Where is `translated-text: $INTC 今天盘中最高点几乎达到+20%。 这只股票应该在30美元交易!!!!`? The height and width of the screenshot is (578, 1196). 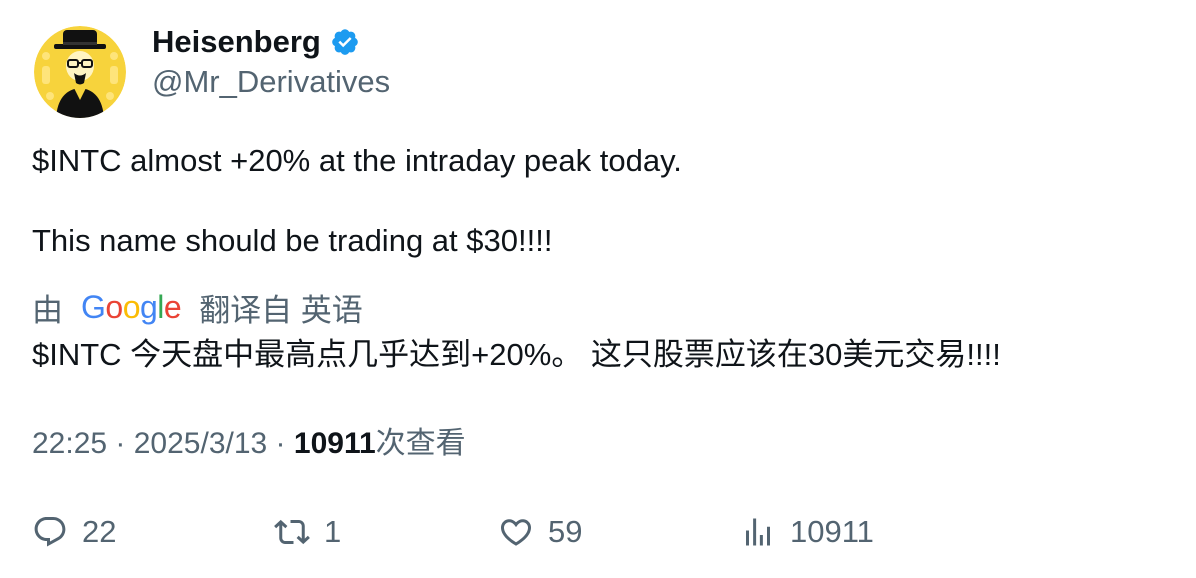 translated-text: $INTC 今天盘中最高点几乎达到+20%。 这只股票应该在30美元交易!!!! is located at coordinates (516, 354).